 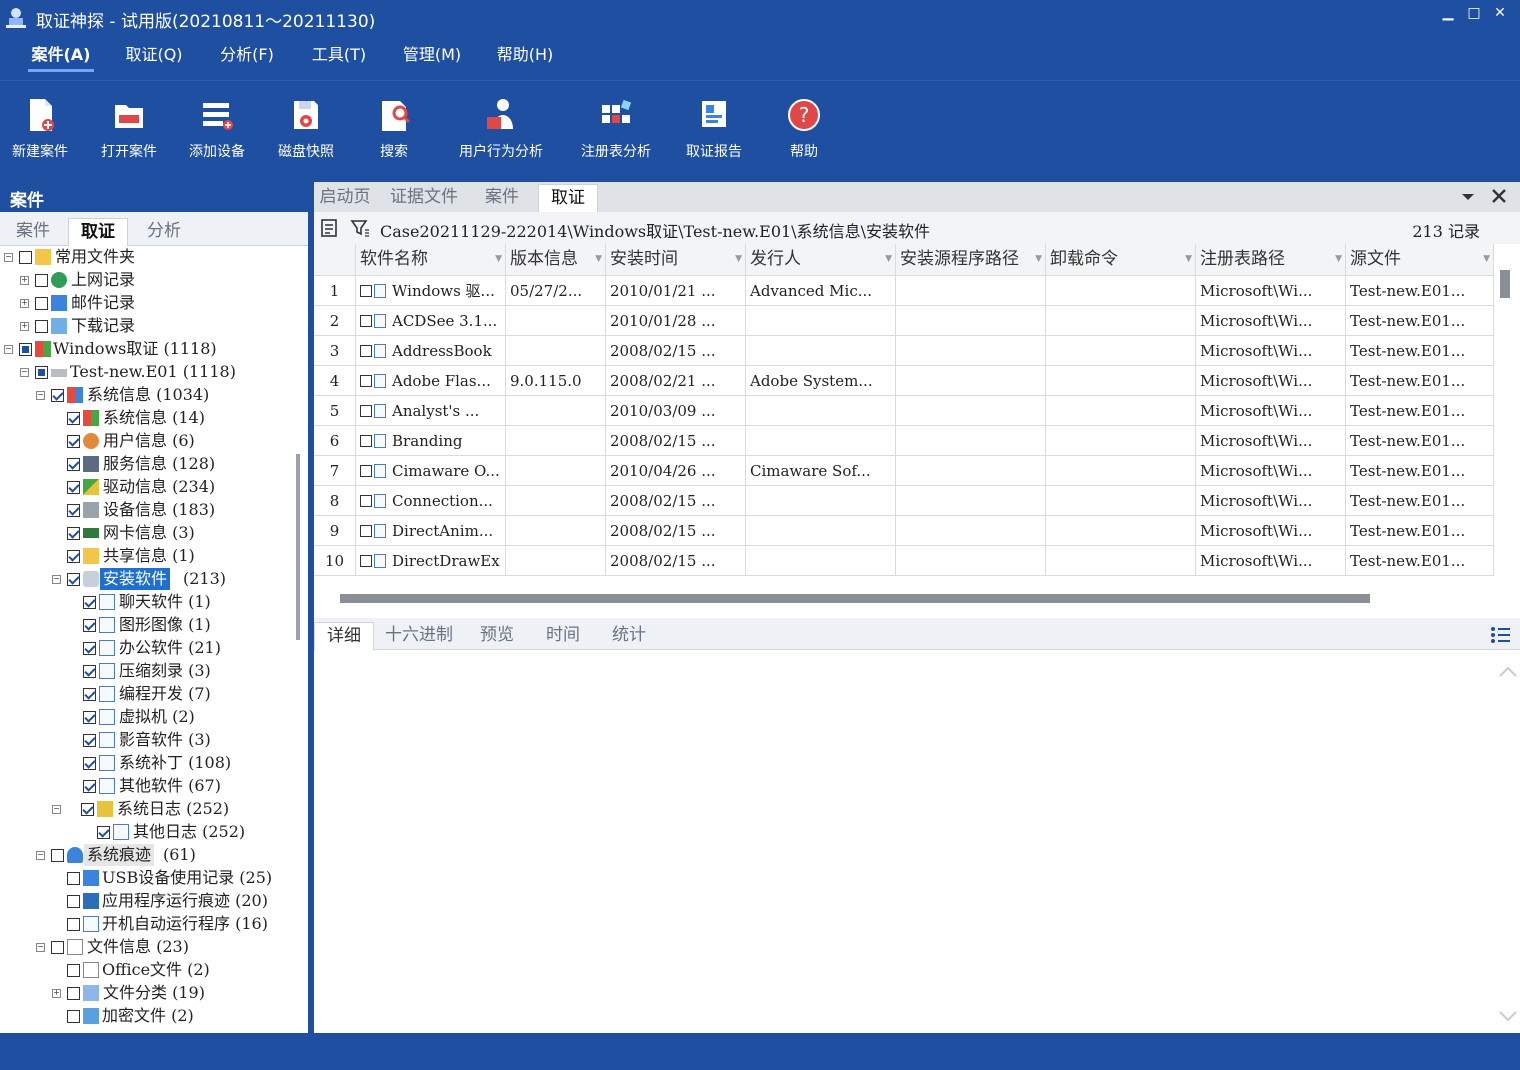 What do you see at coordinates (330, 228) in the screenshot?
I see `export-list-icon` at bounding box center [330, 228].